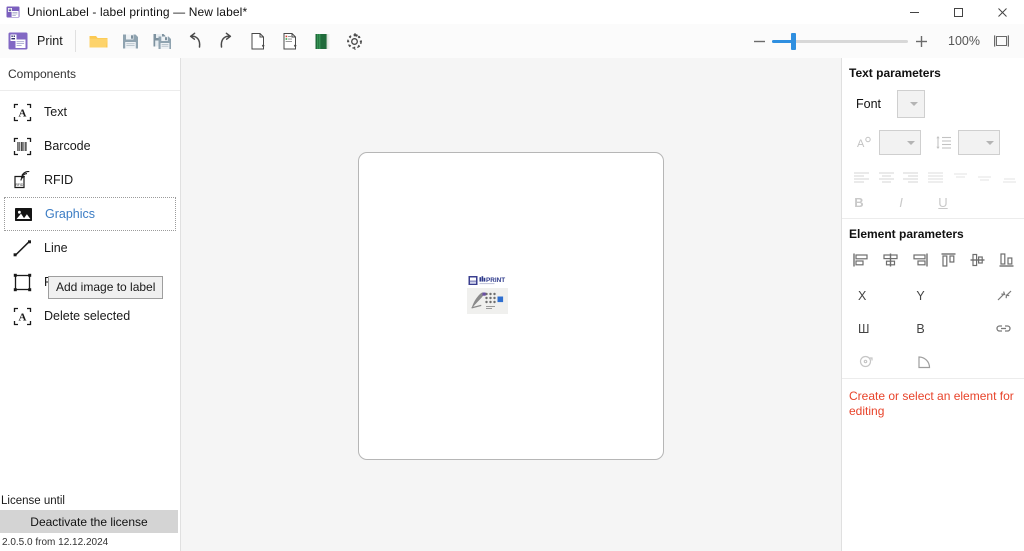  I want to click on sidebar-item-text: A Text, so click(90, 112).